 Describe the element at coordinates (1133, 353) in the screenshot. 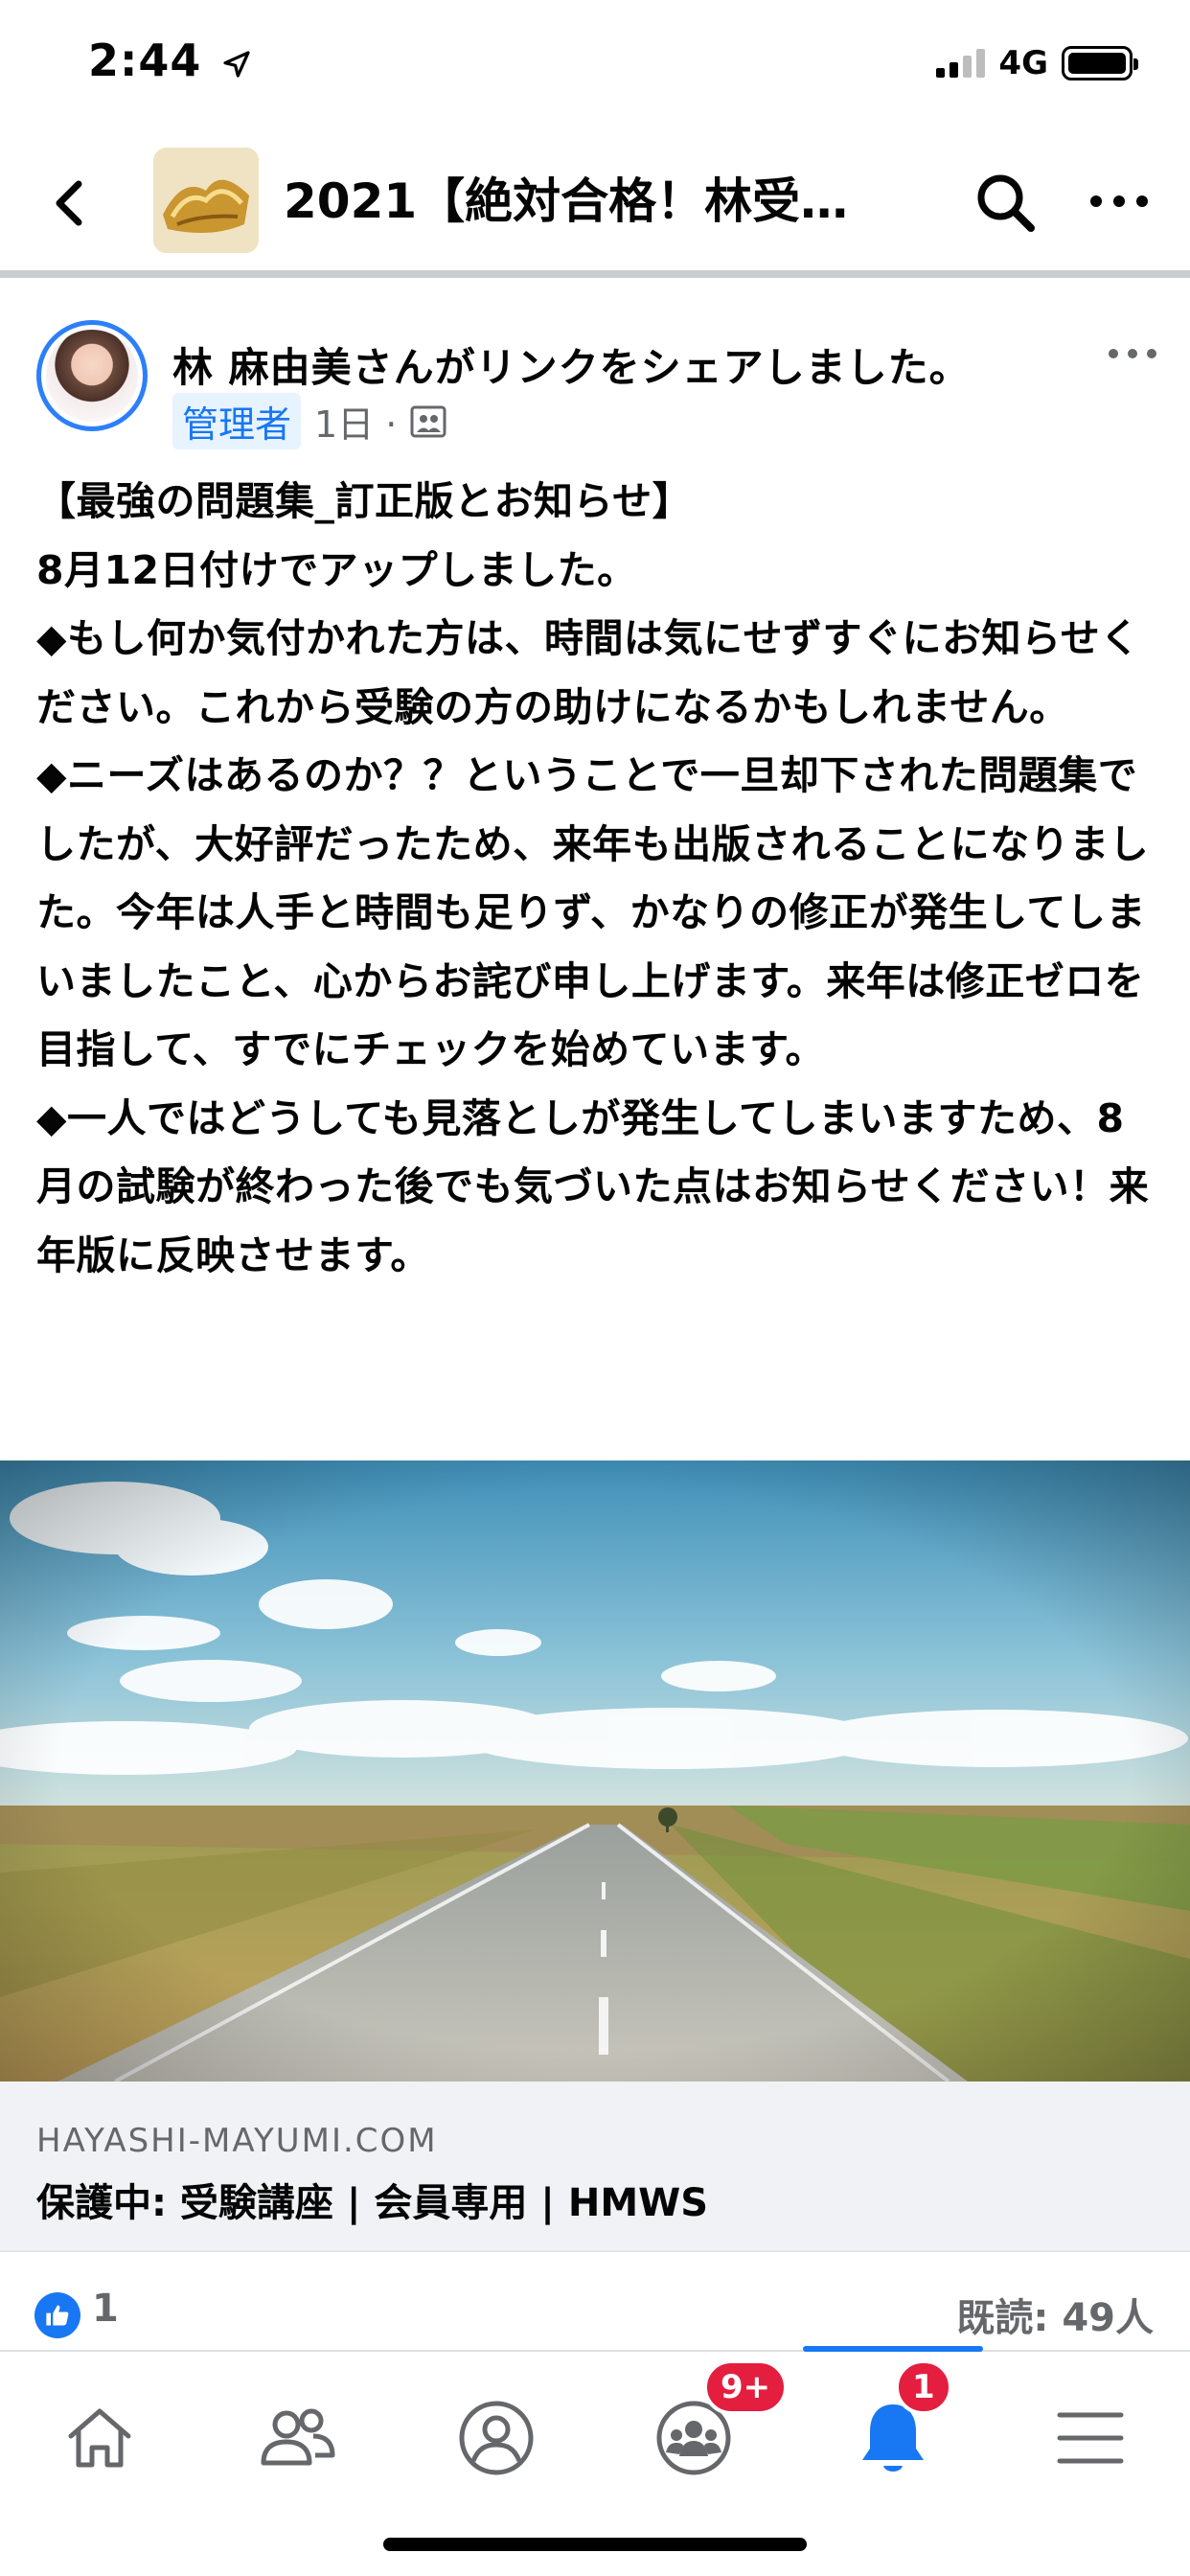

I see `post-options-icon` at that location.